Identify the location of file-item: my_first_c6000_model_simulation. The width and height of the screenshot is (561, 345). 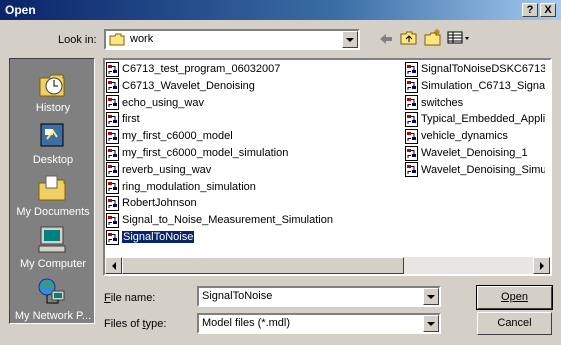
(197, 153).